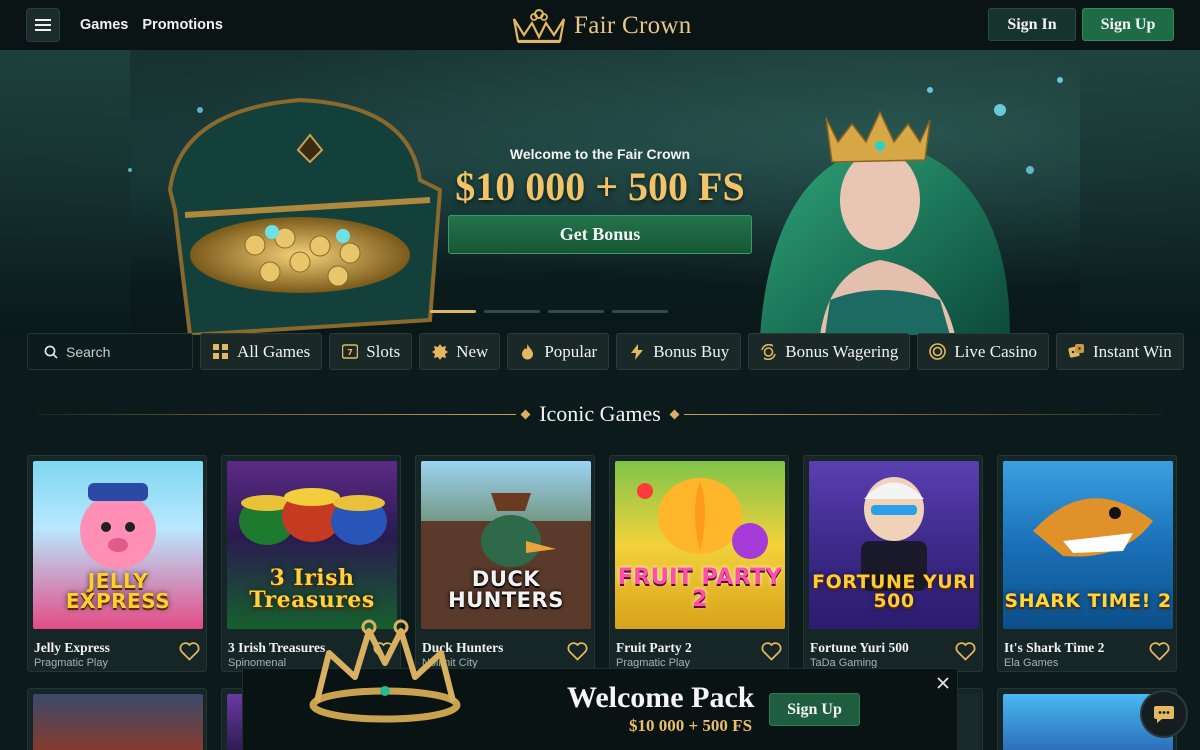 This screenshot has height=750, width=1200. What do you see at coordinates (1132, 351) in the screenshot?
I see `category-label: Instant Win` at bounding box center [1132, 351].